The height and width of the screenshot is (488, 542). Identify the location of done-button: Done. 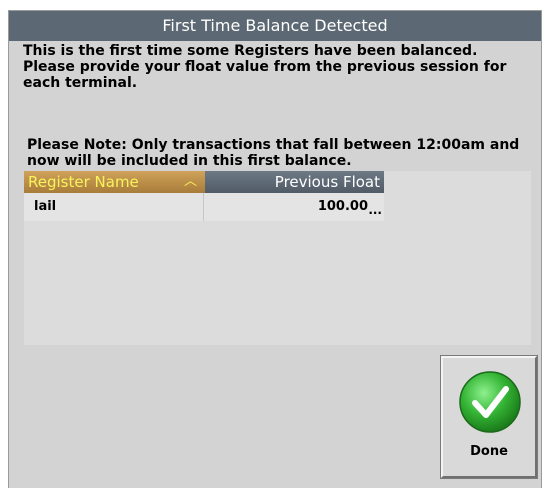
(489, 417).